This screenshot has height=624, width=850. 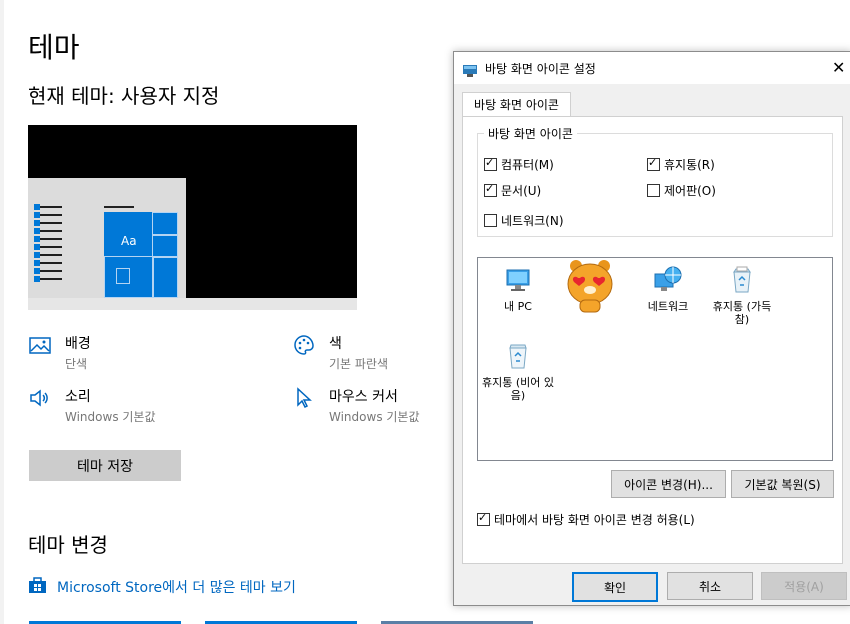 What do you see at coordinates (335, 344) in the screenshot?
I see `option-color-title: 색` at bounding box center [335, 344].